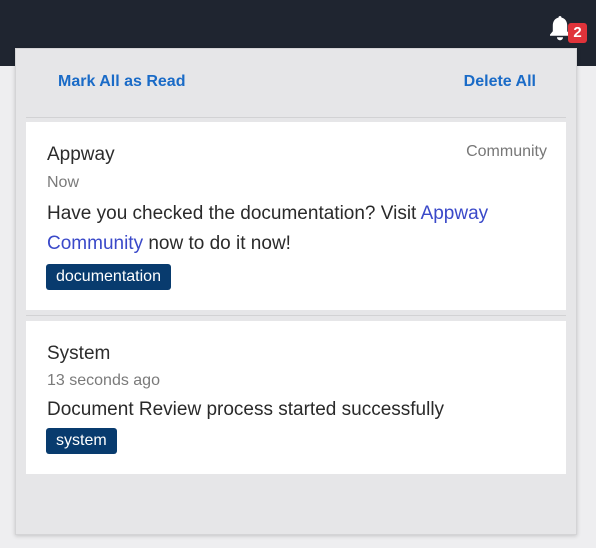 The width and height of the screenshot is (596, 548). I want to click on notification-count-badge: 2, so click(577, 33).